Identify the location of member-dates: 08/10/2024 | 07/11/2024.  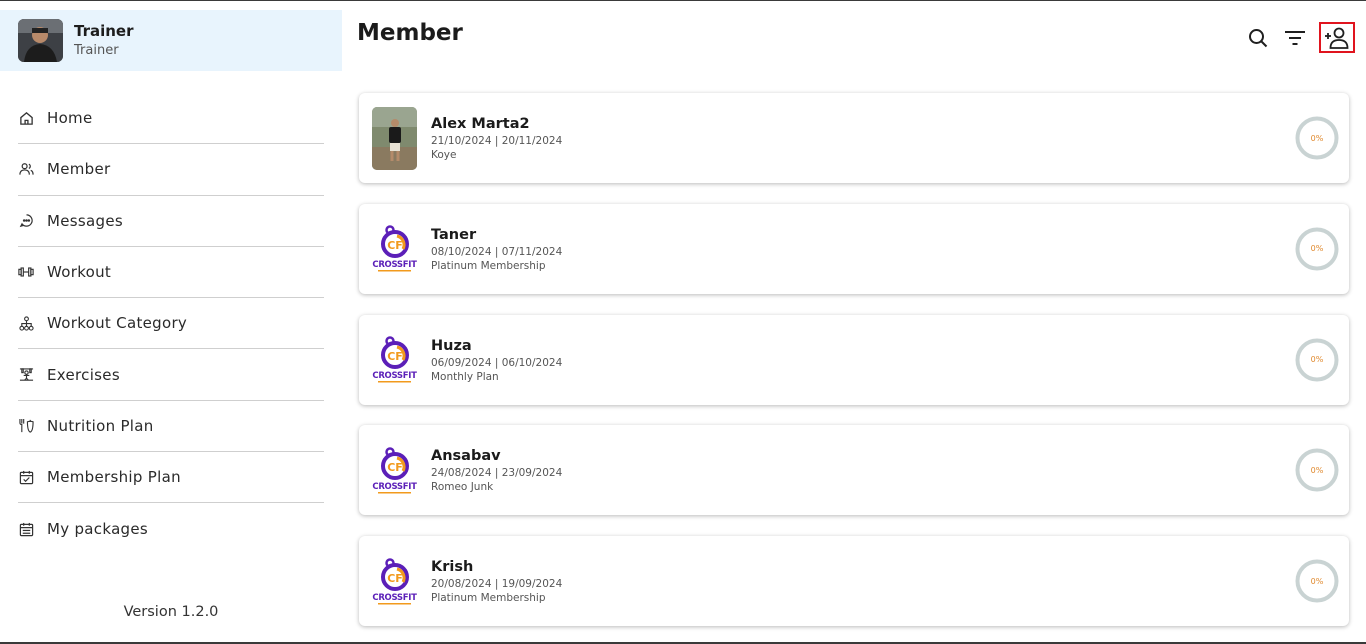
(497, 251).